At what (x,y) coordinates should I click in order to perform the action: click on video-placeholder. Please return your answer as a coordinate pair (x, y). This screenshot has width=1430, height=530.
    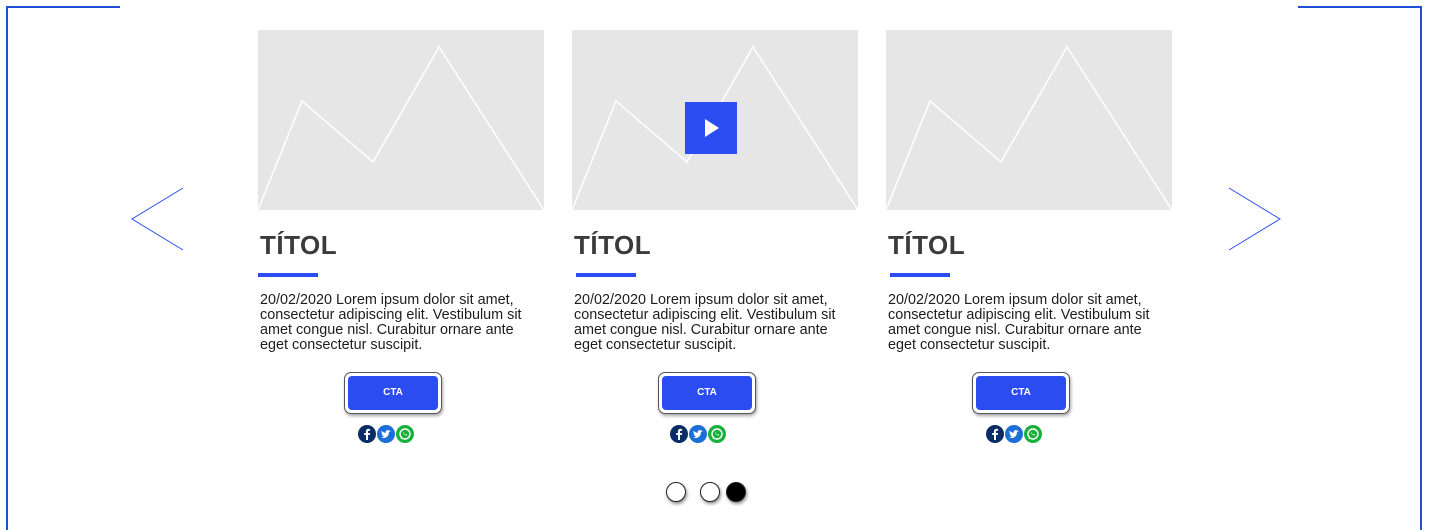
    Looking at the image, I should click on (715, 120).